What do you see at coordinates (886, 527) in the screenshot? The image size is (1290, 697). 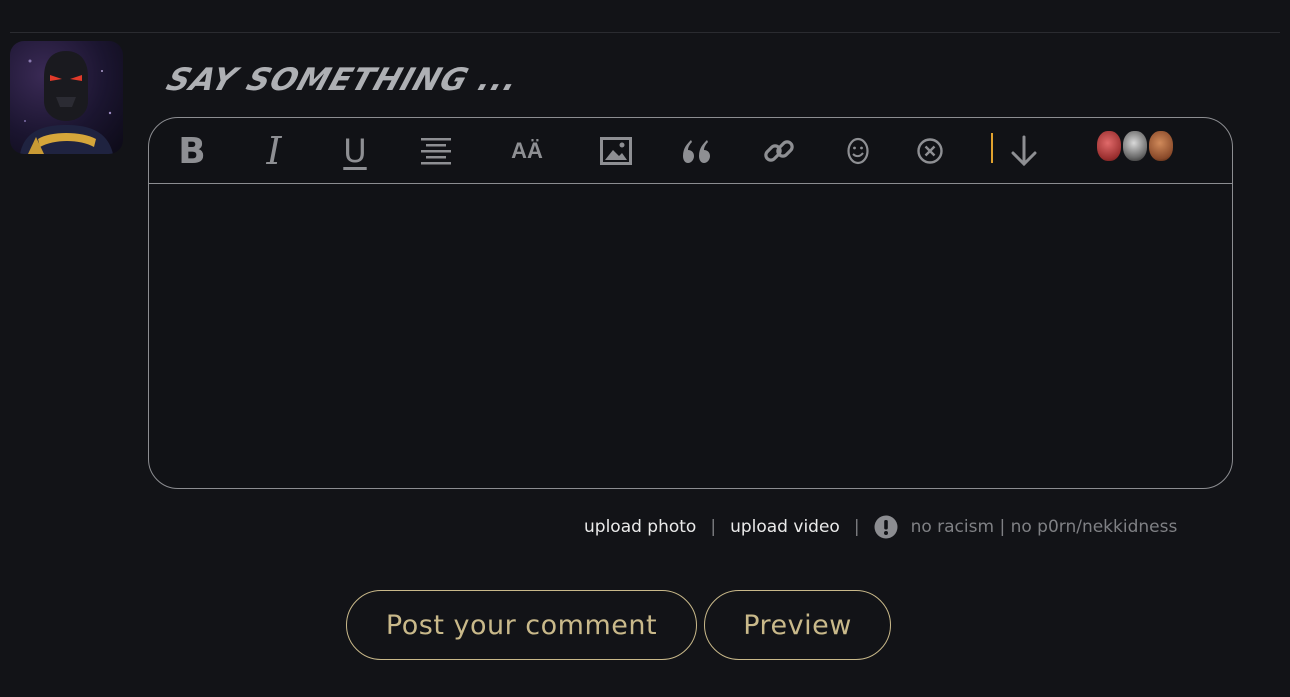 I see `exclamation-icon` at bounding box center [886, 527].